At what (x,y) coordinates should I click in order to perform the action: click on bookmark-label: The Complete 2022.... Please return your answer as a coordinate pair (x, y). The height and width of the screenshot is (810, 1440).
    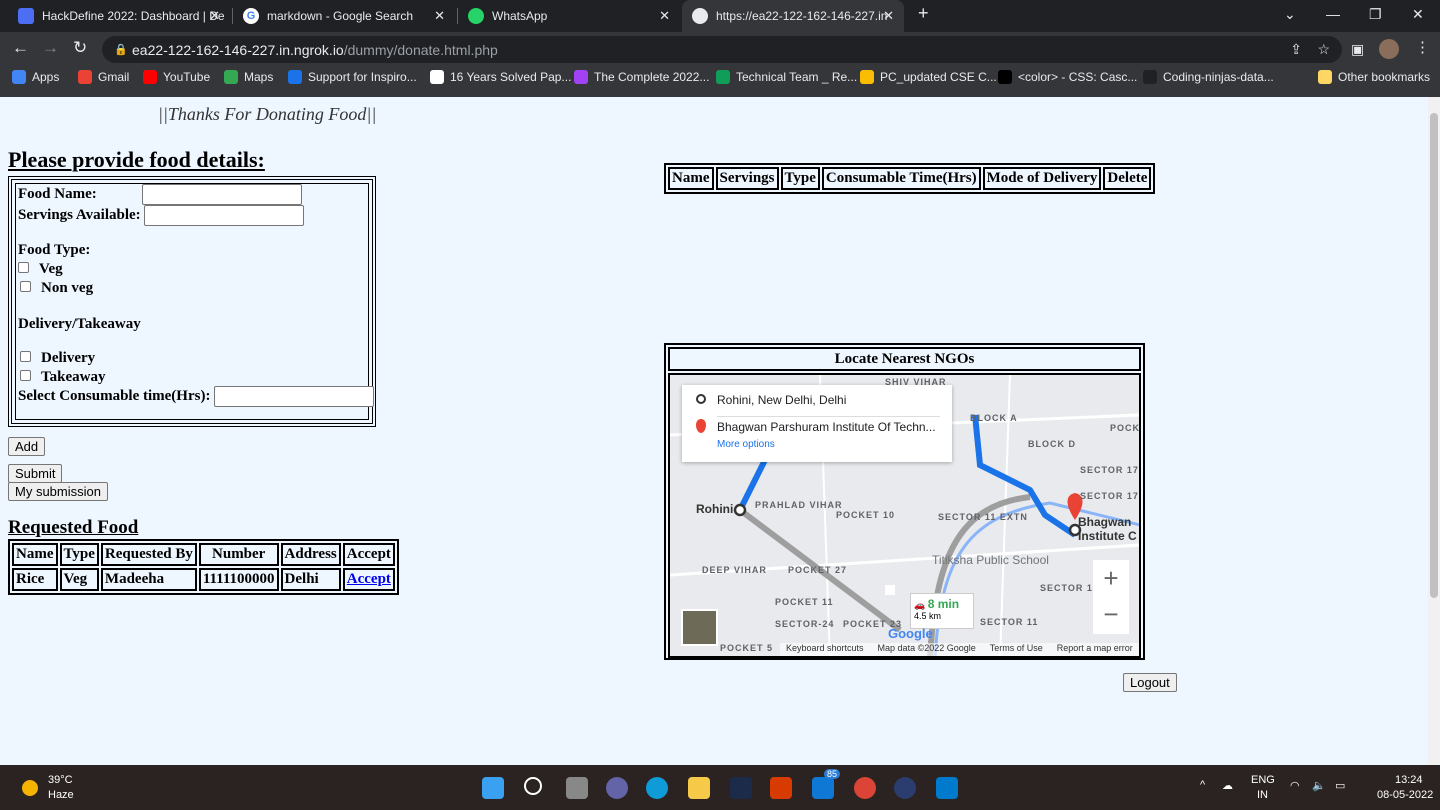
    Looking at the image, I should click on (652, 77).